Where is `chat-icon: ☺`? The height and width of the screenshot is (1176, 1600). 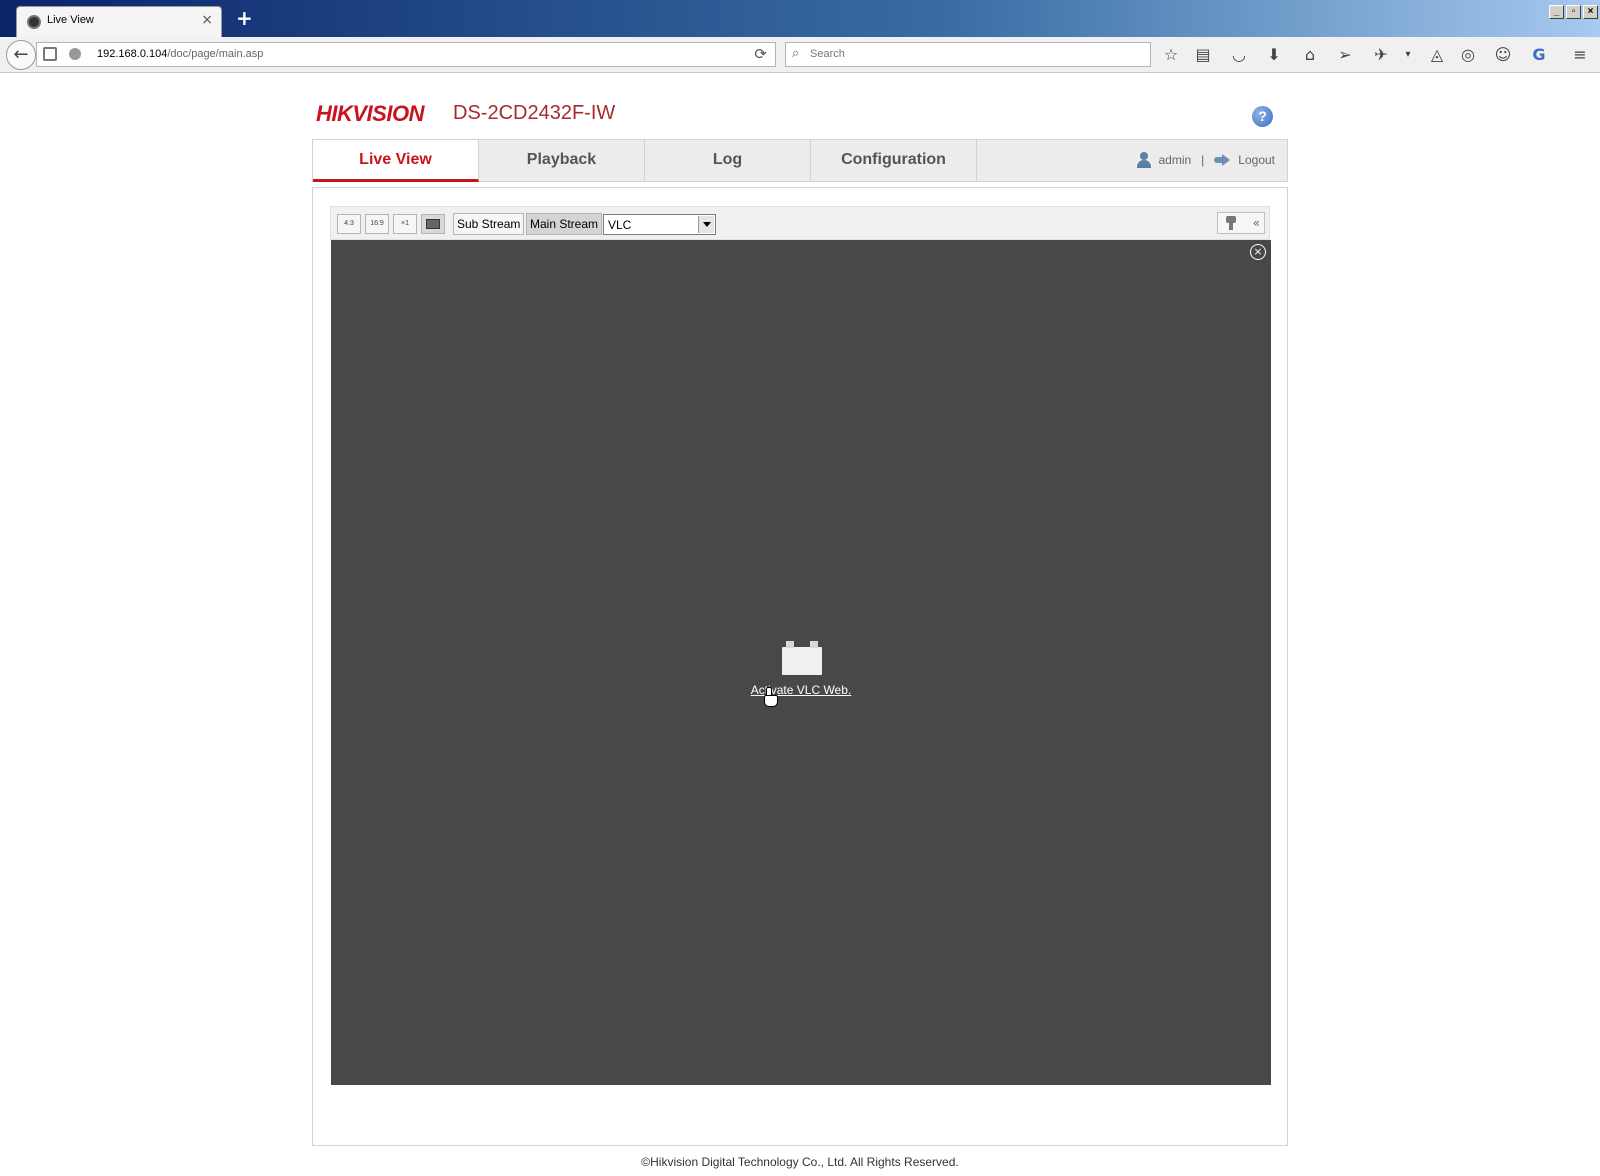
chat-icon: ☺ is located at coordinates (1503, 55).